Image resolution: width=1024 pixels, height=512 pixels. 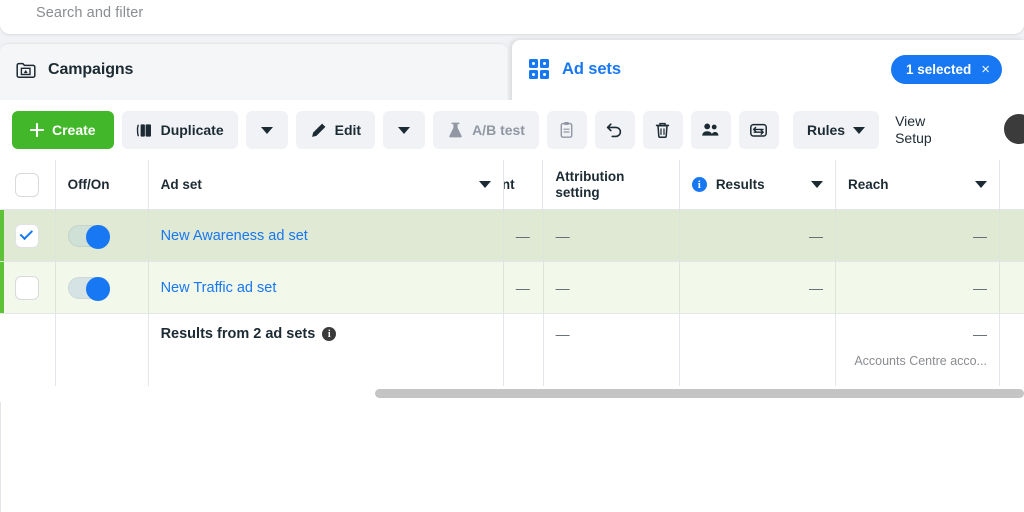 What do you see at coordinates (985, 69) in the screenshot?
I see `close-icon: ×` at bounding box center [985, 69].